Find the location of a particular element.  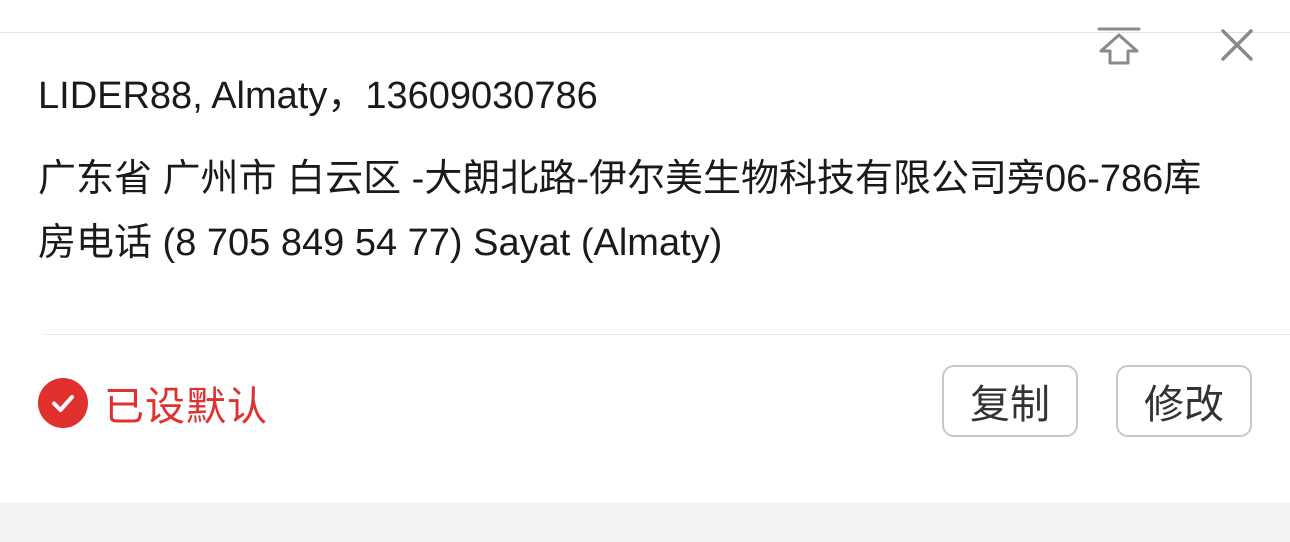

close-icon is located at coordinates (1237, 45).